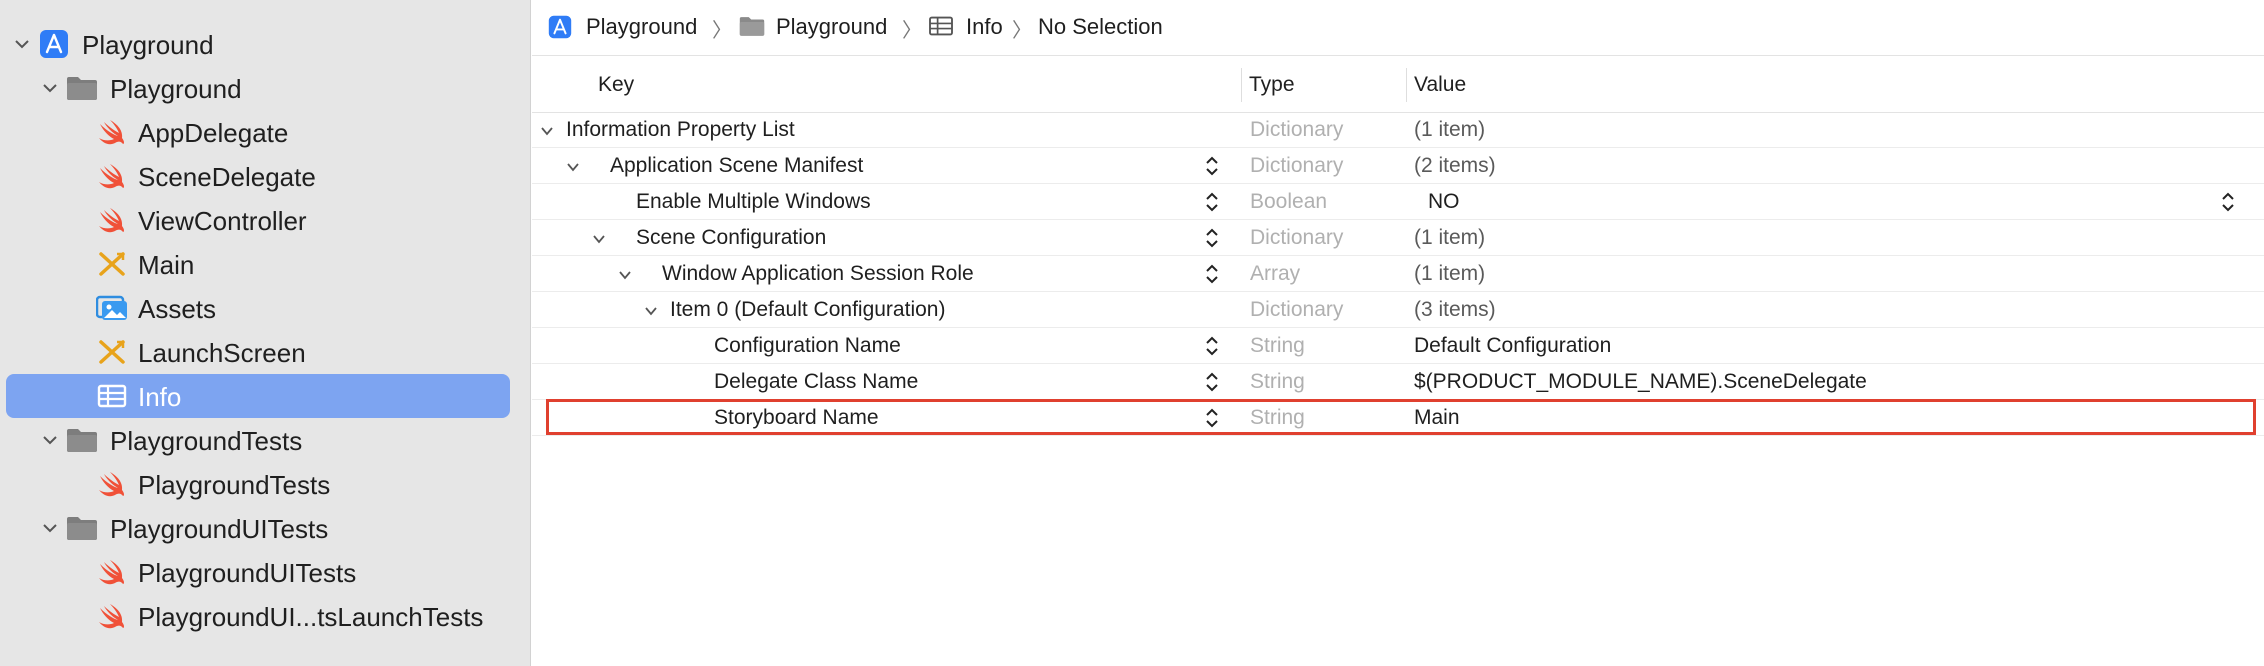 The height and width of the screenshot is (666, 2264). What do you see at coordinates (616, 85) in the screenshot?
I see `column-header-key: Key` at bounding box center [616, 85].